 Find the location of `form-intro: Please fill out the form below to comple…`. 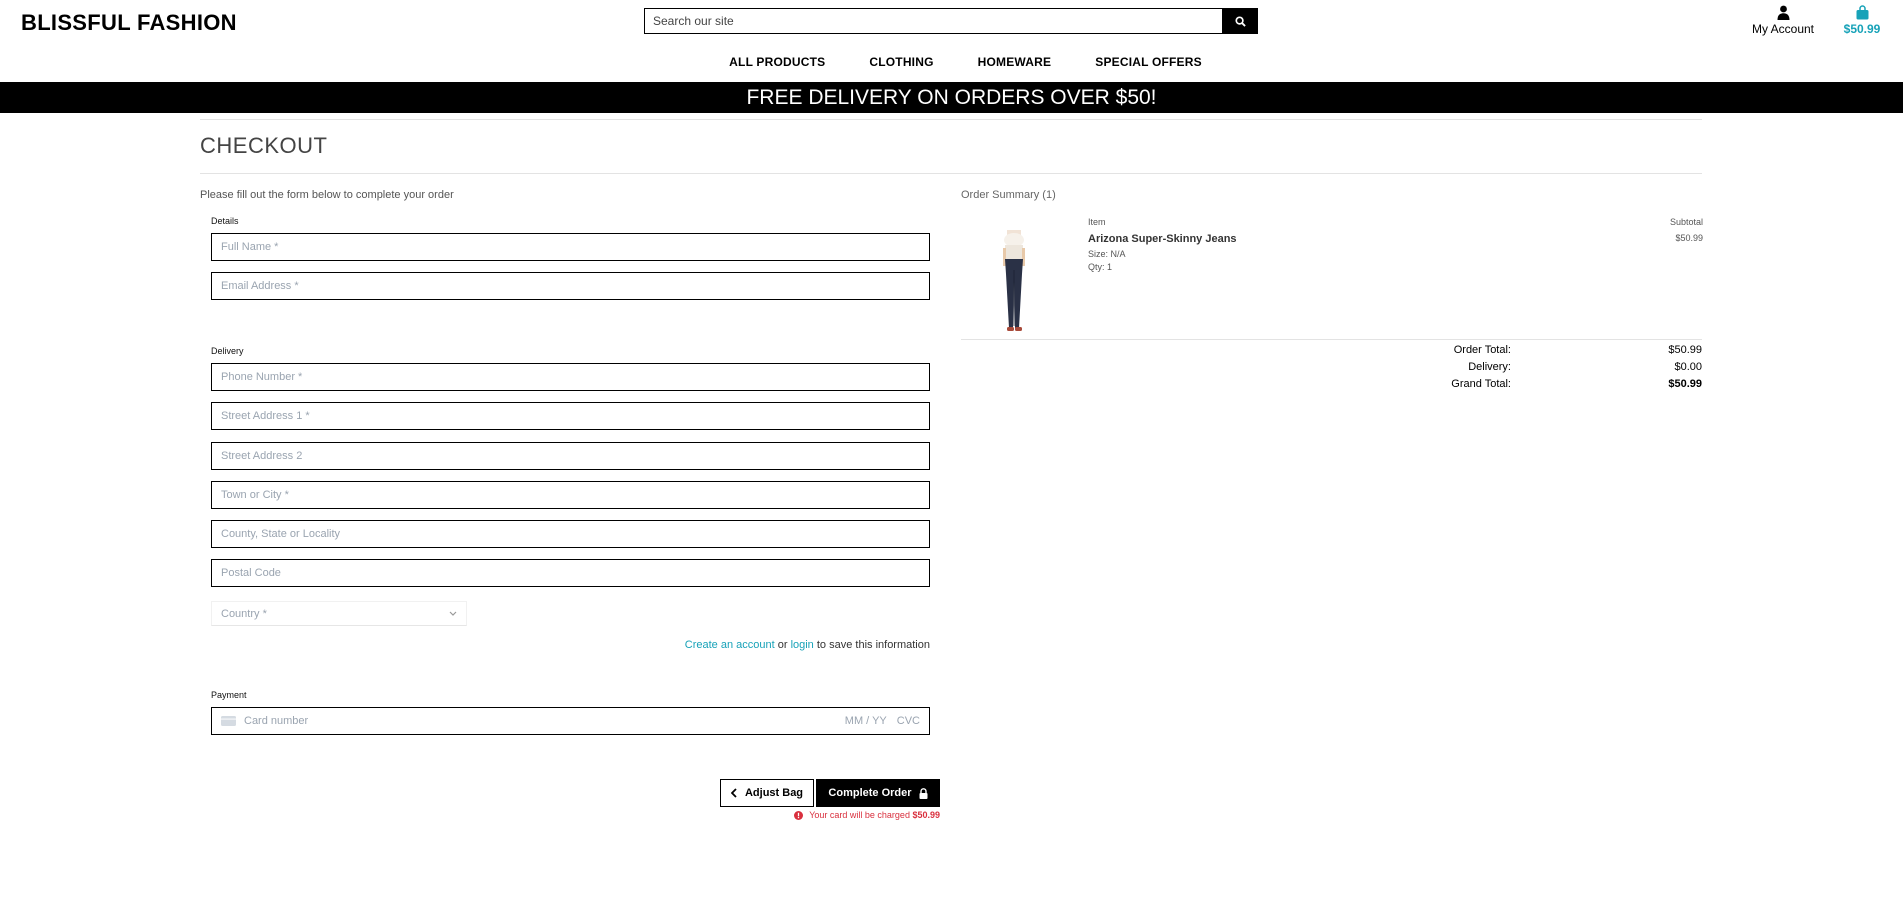

form-intro: Please fill out the form below to comple… is located at coordinates (327, 195).